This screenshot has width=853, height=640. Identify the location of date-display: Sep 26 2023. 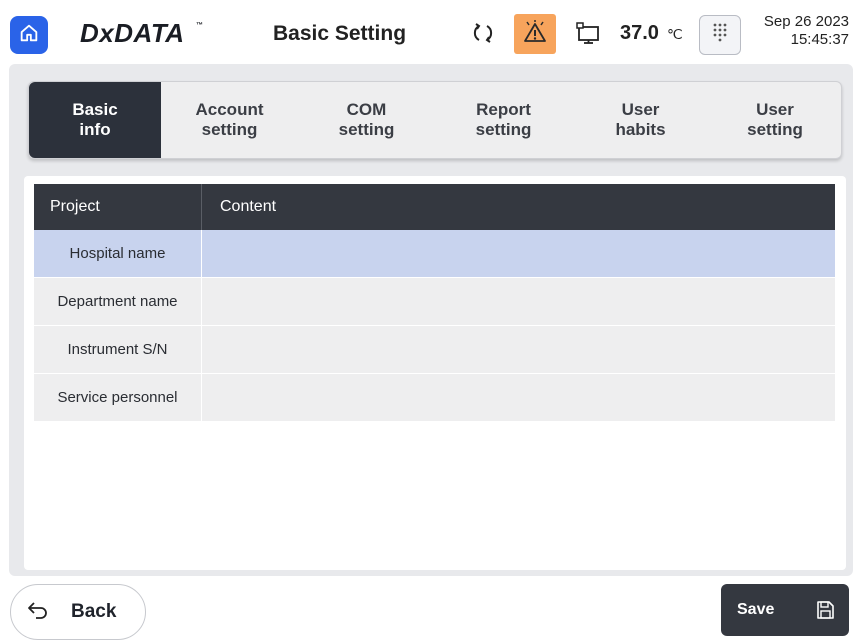
(806, 21).